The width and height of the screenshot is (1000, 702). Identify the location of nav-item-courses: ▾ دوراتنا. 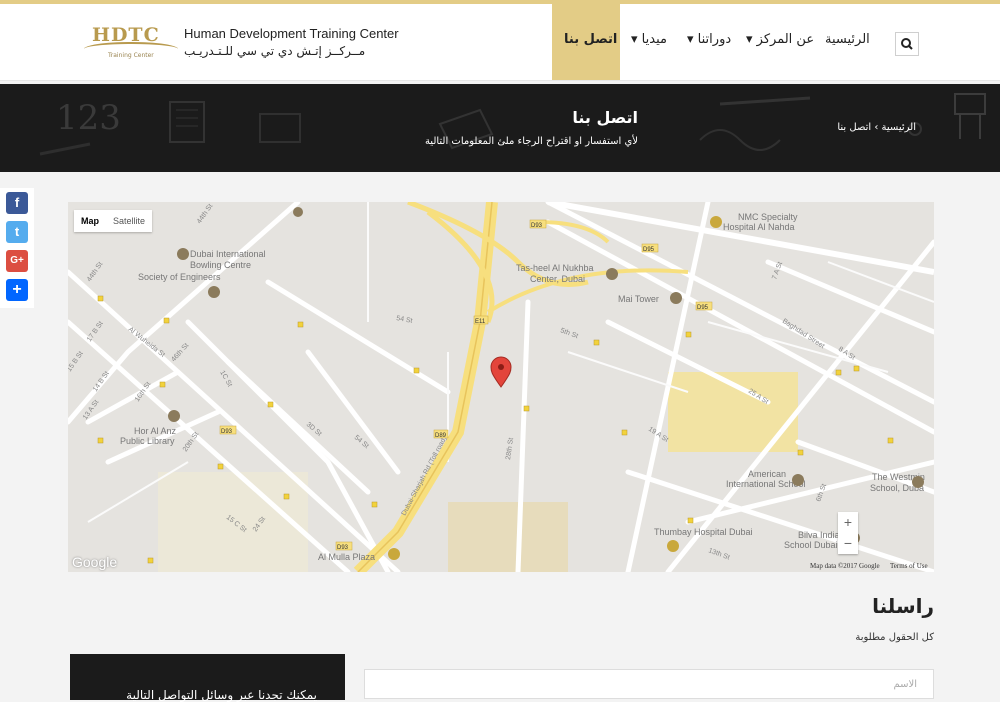
(709, 39).